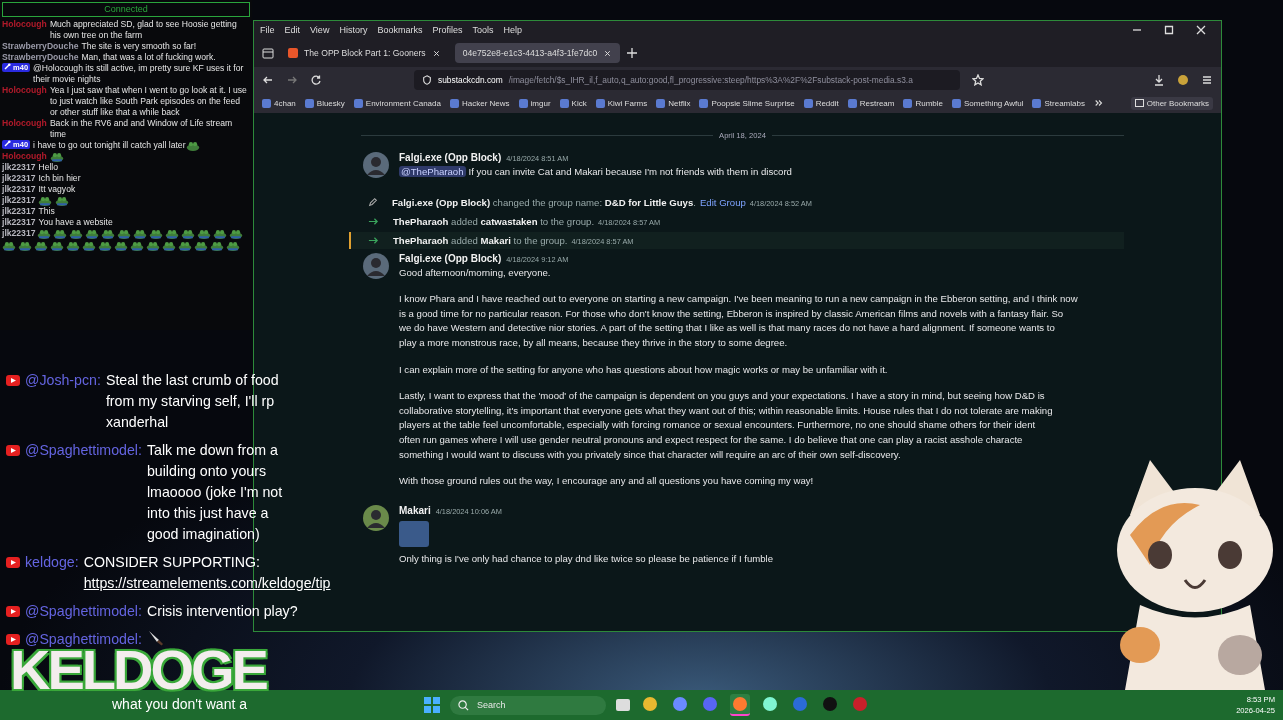 This screenshot has height=720, width=1283. I want to click on menu-item: Profiles, so click(447, 30).